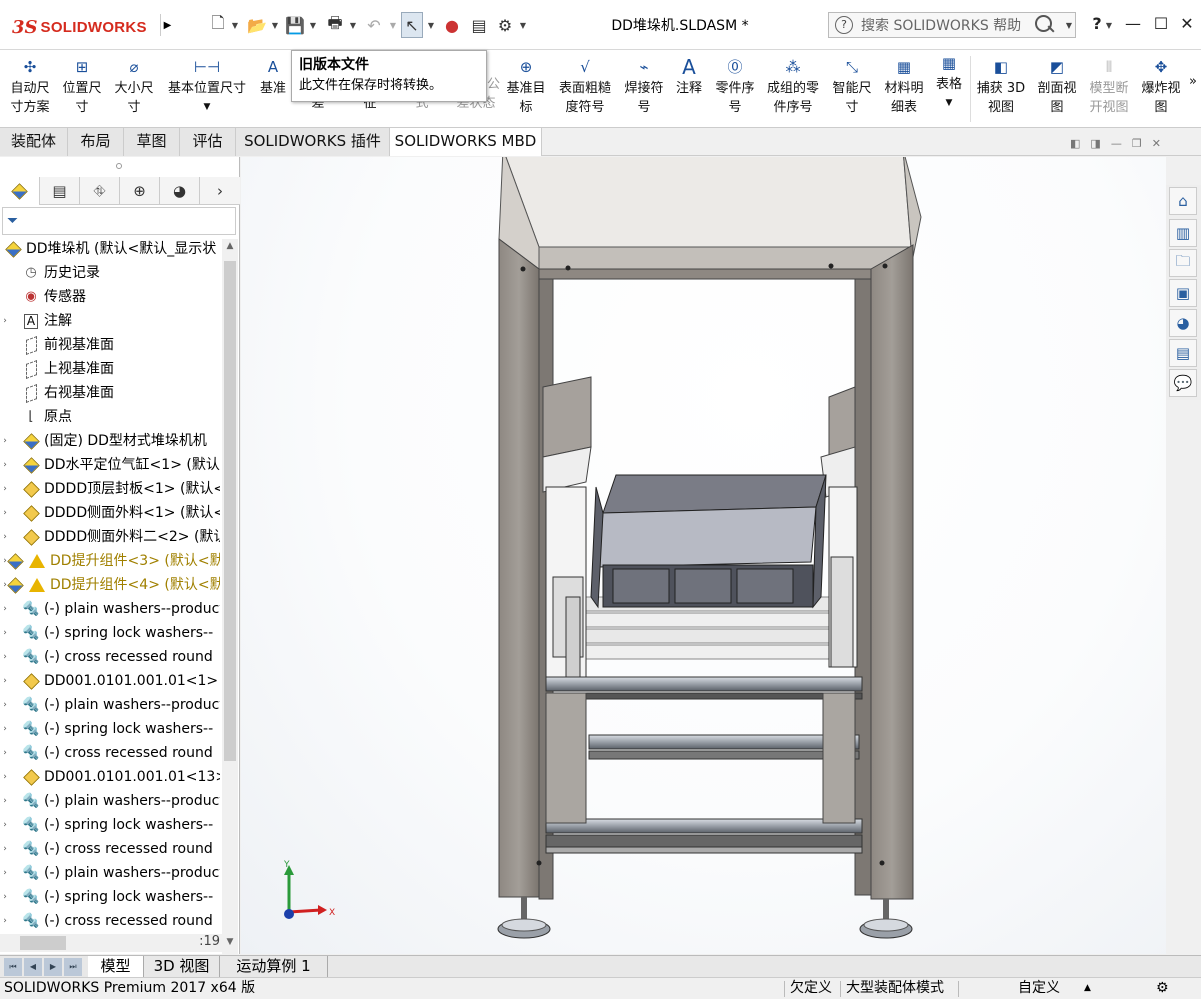 This screenshot has height=999, width=1201. I want to click on tree-filter: ⏷, so click(119, 221).